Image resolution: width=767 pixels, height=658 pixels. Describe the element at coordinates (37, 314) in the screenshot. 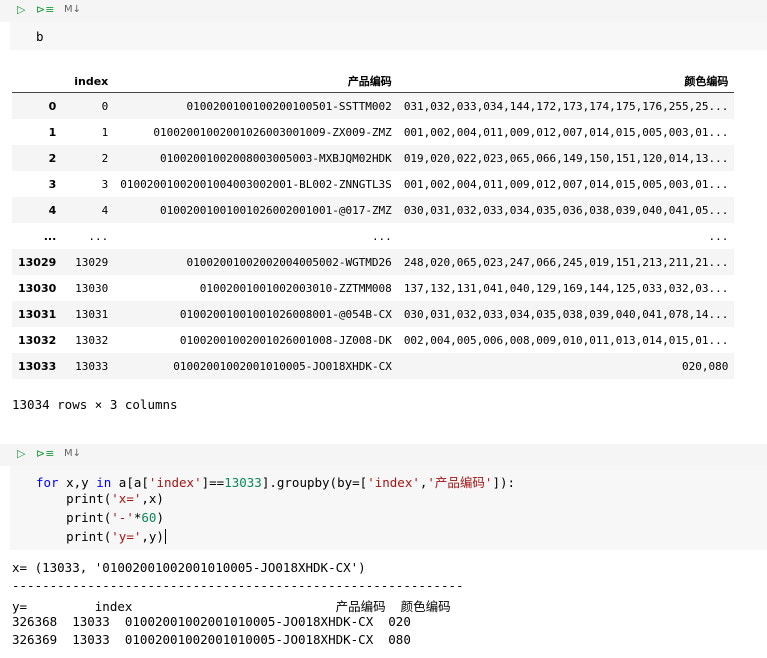

I see `row-label: 13031` at that location.